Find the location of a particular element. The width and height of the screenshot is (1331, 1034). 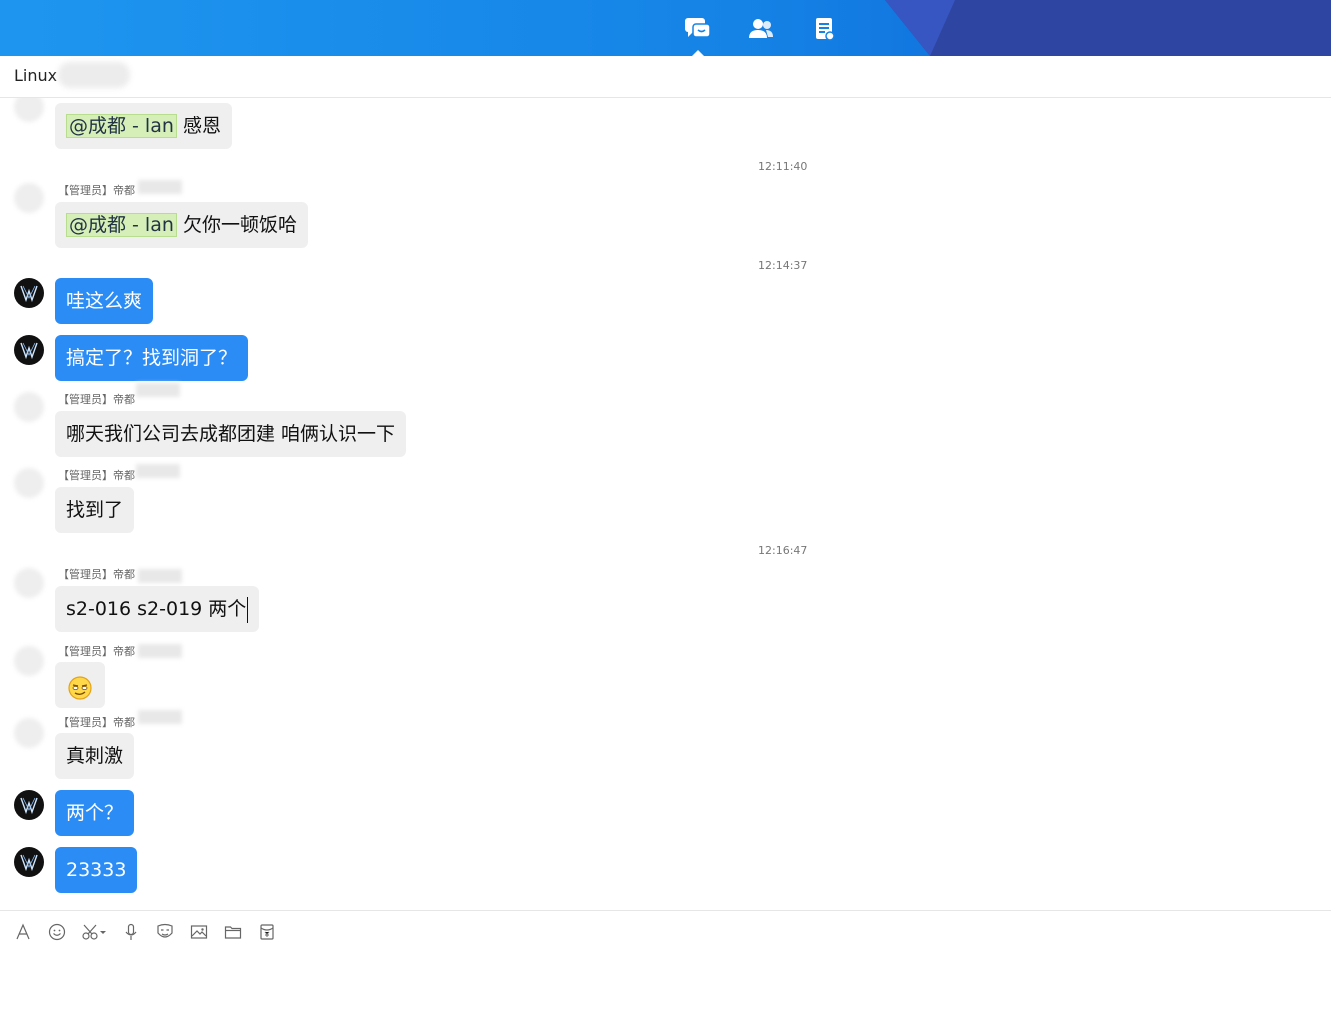

timestamp: 12:11:40 is located at coordinates (783, 166).